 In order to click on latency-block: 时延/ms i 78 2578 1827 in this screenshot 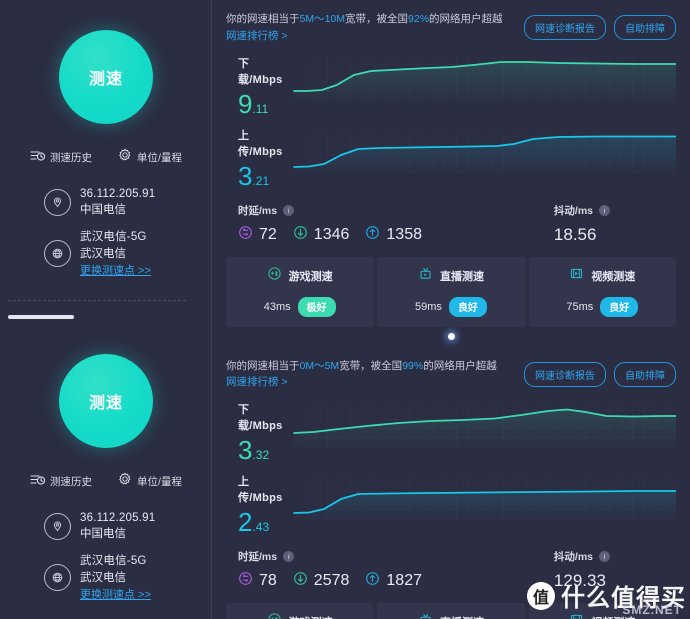, I will do `click(330, 570)`.